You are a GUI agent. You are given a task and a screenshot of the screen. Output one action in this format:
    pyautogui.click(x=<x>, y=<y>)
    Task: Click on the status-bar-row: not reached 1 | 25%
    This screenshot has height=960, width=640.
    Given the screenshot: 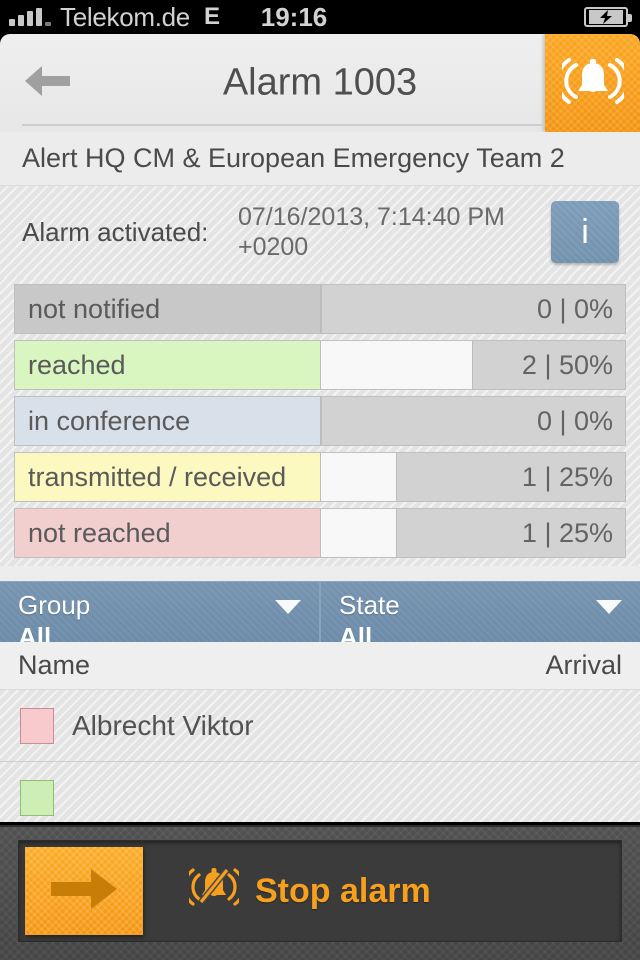 What is the action you would take?
    pyautogui.click(x=320, y=533)
    